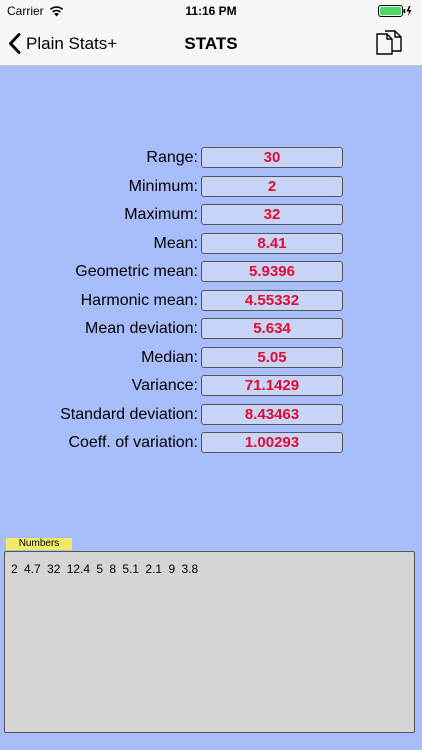 The width and height of the screenshot is (422, 750). I want to click on stat-label: Coeff. of variation:, so click(133, 442).